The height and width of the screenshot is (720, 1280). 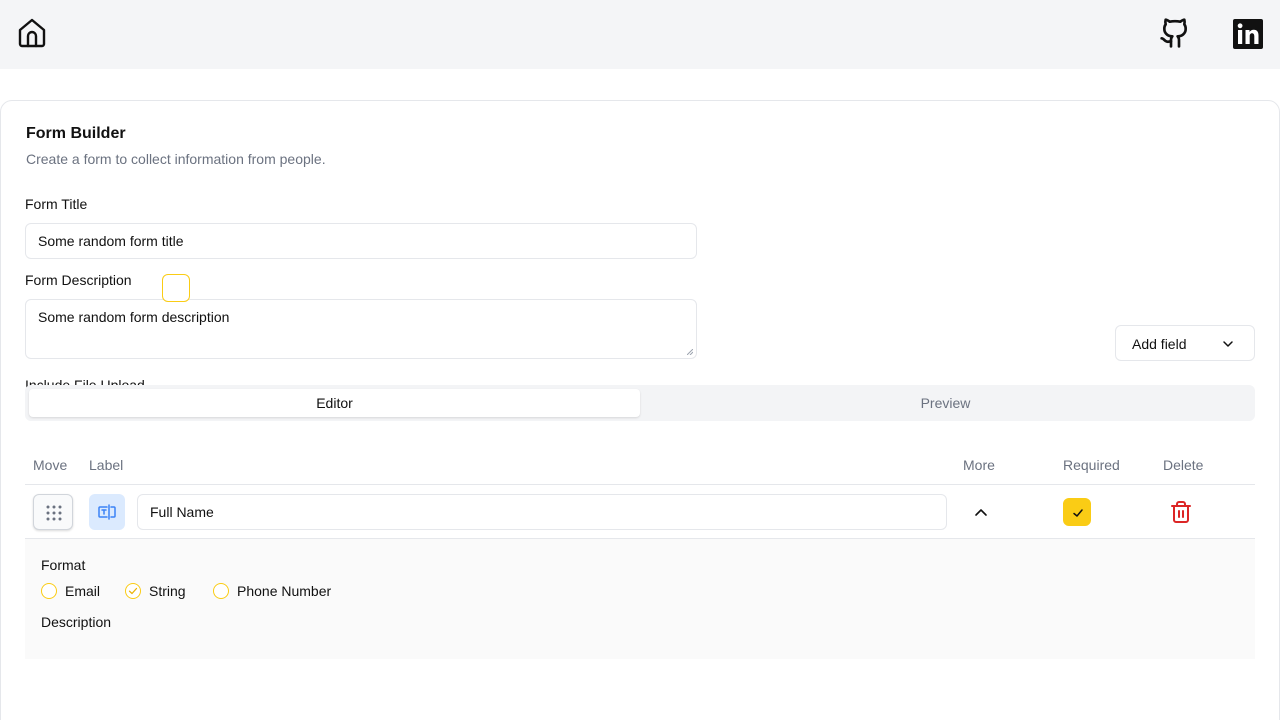 What do you see at coordinates (690, 352) in the screenshot?
I see `resize-grip-icon` at bounding box center [690, 352].